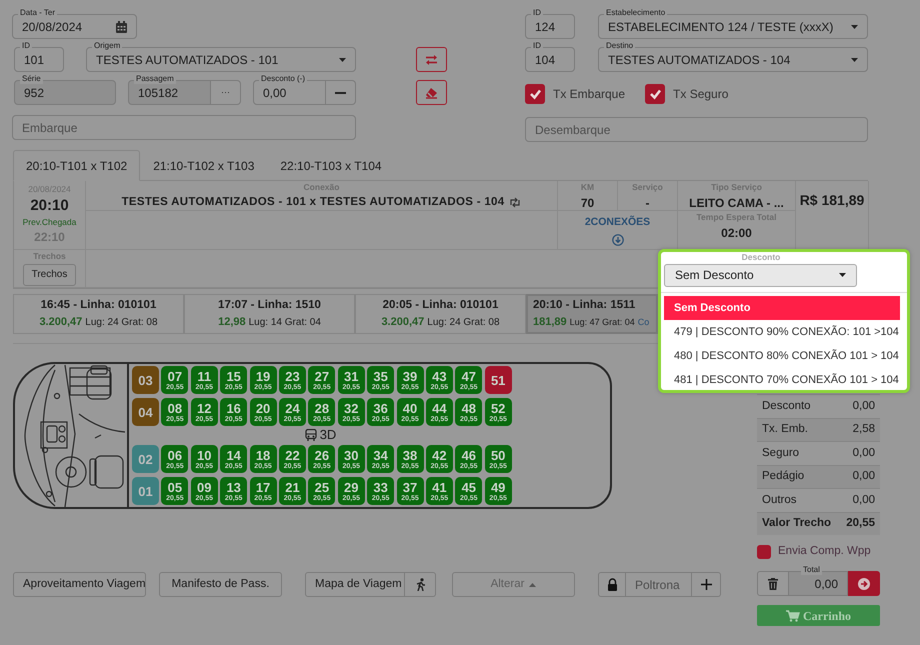  Describe the element at coordinates (696, 129) in the screenshot. I see `input-field: Desembarque` at that location.